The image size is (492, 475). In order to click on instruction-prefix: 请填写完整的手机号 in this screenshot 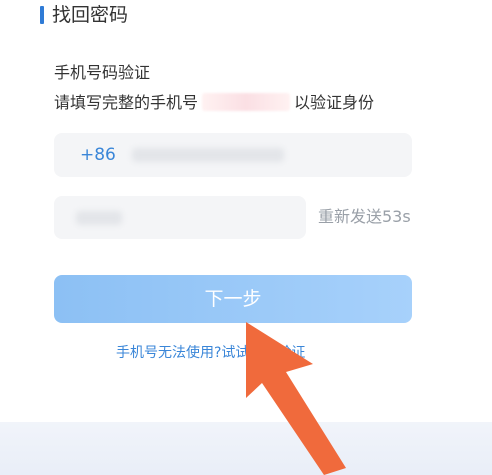, I will do `click(126, 102)`.